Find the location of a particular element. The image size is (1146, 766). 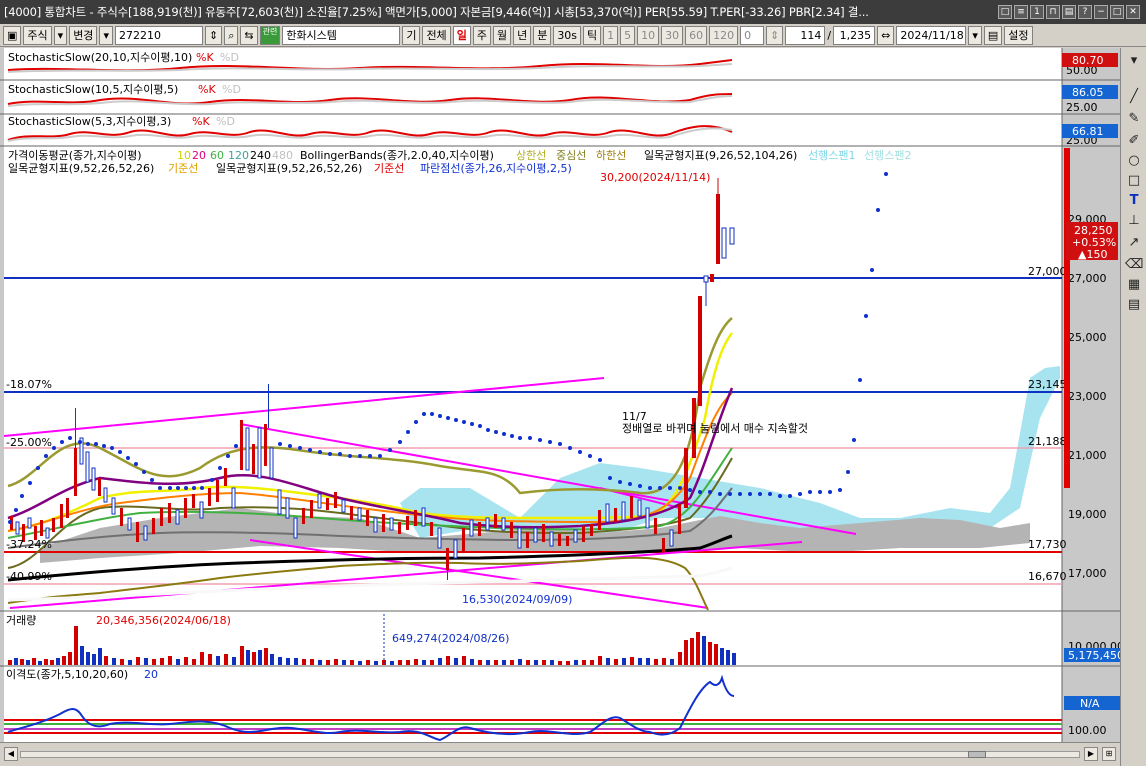

price-scale-21000: 21,000 is located at coordinates (1087, 455).